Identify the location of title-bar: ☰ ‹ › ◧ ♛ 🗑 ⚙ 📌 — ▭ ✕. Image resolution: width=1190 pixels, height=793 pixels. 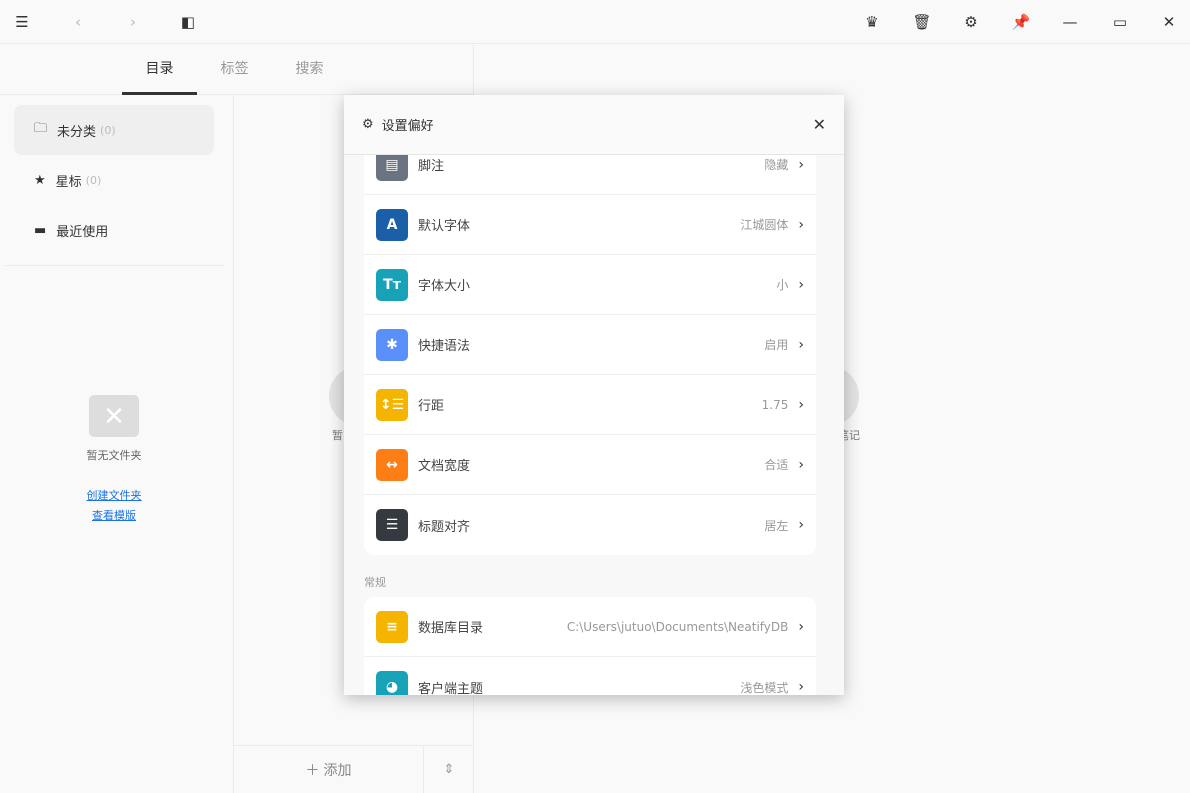
(595, 22).